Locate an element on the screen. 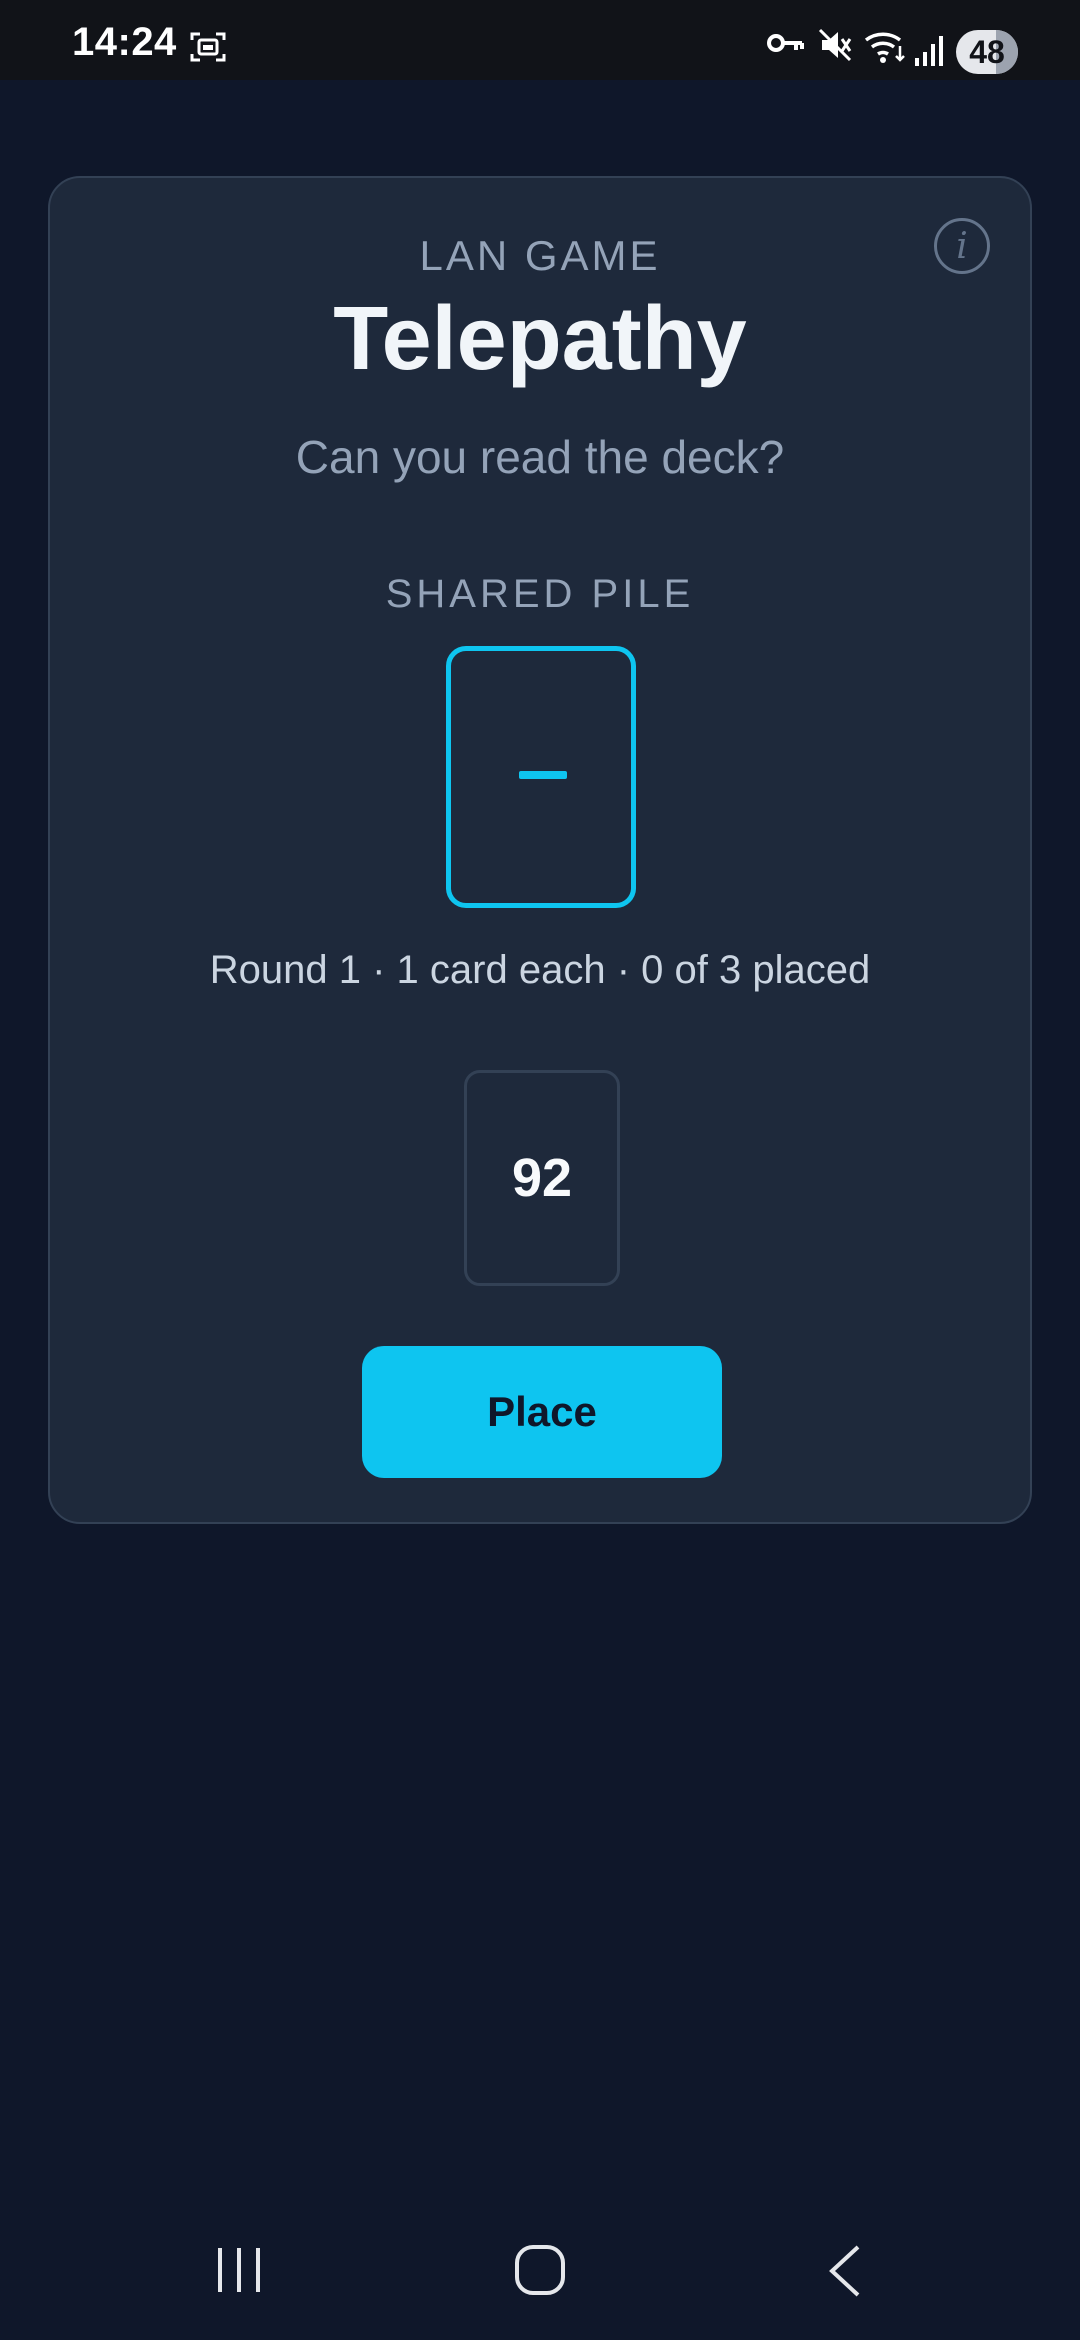 The height and width of the screenshot is (2340, 1080). hand-card: 92 is located at coordinates (542, 1178).